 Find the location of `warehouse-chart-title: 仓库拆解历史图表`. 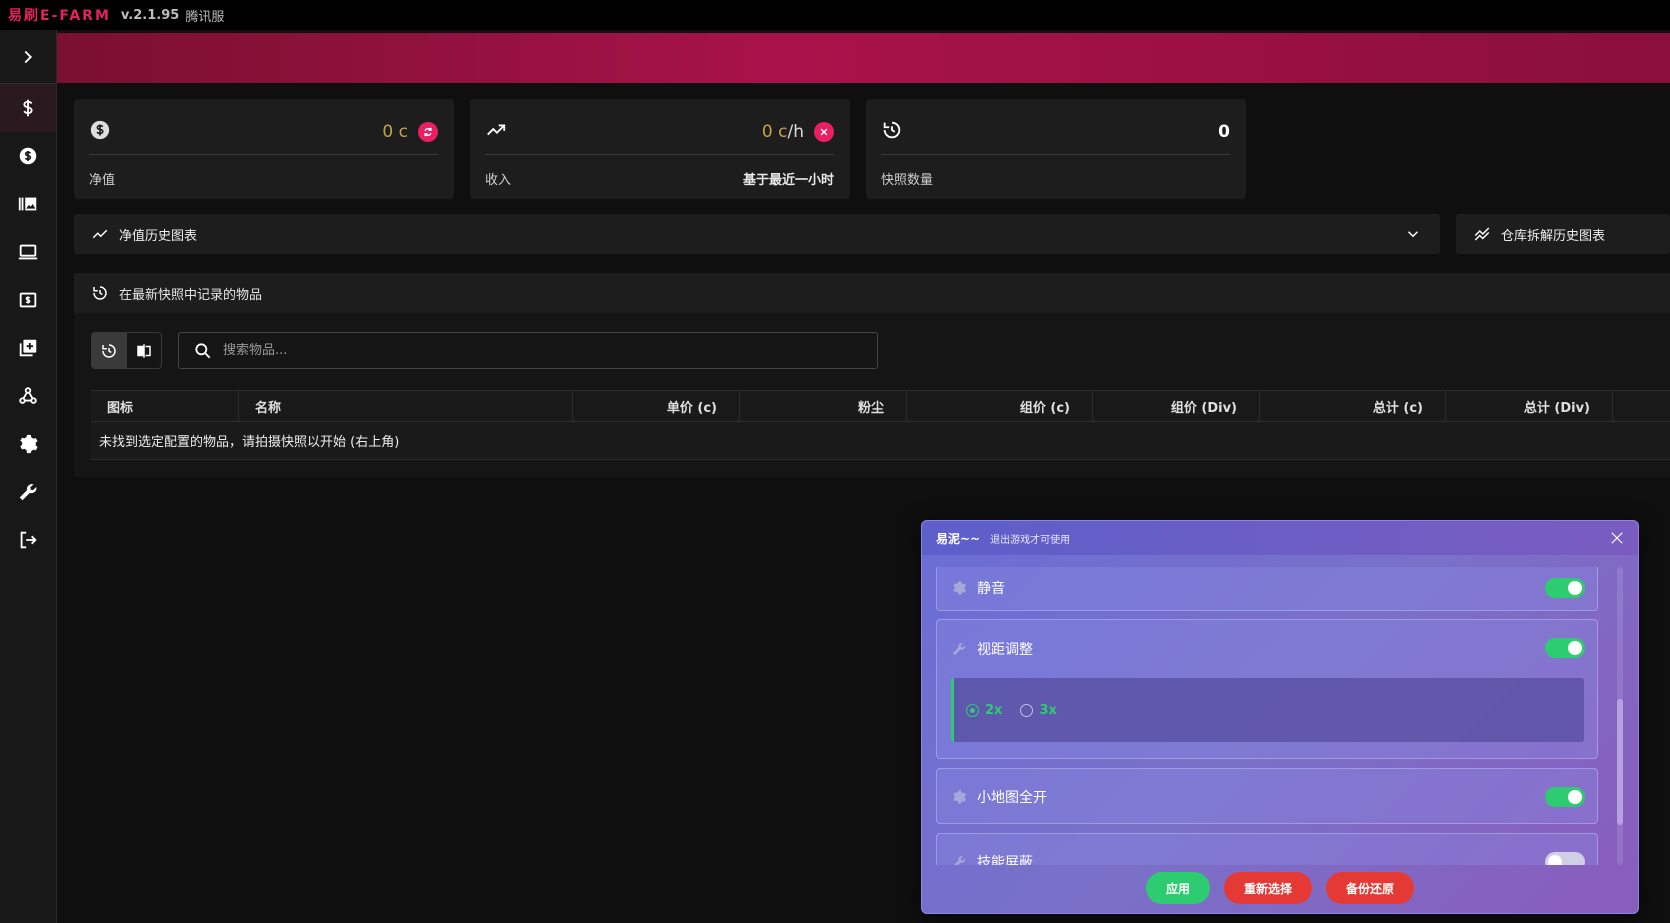

warehouse-chart-title: 仓库拆解历史图表 is located at coordinates (1553, 236).